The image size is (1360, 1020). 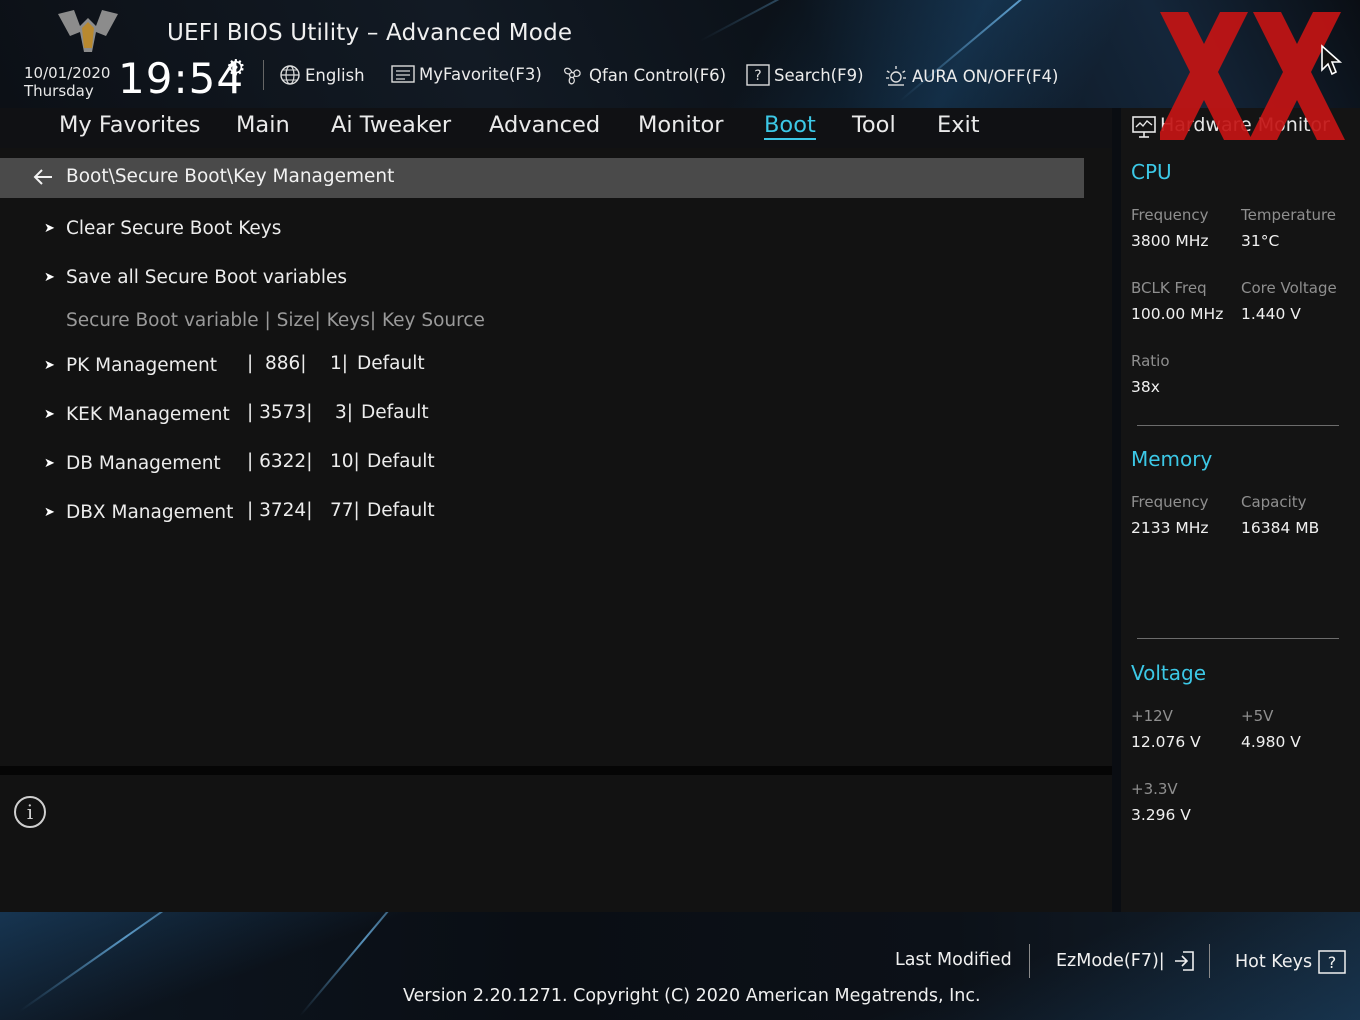 What do you see at coordinates (290, 75) in the screenshot?
I see `globe-icon` at bounding box center [290, 75].